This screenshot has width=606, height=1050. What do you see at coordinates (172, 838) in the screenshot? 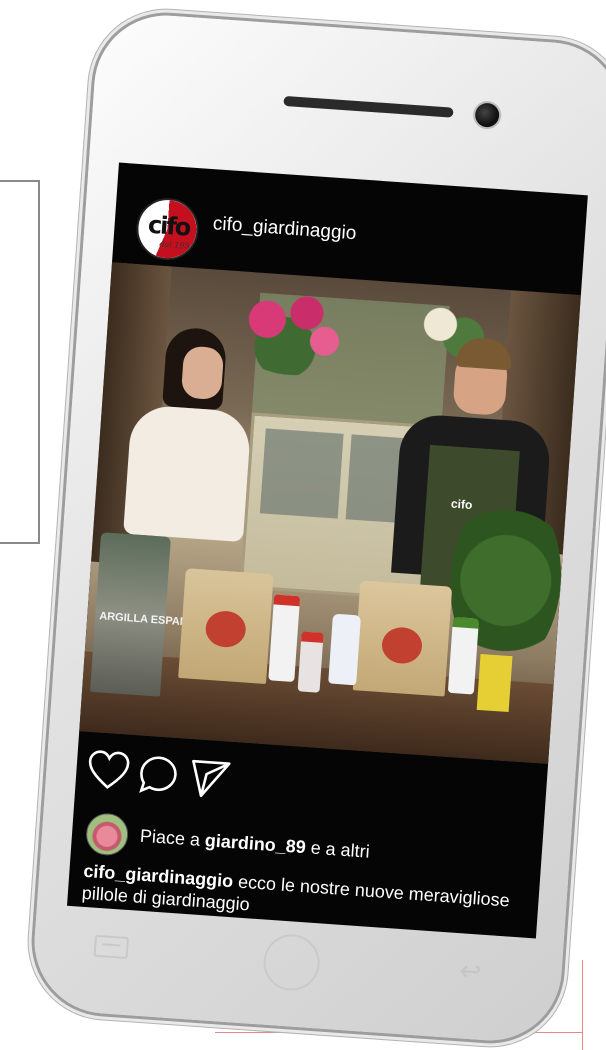
I see `likes-prefix: Piace a` at bounding box center [172, 838].